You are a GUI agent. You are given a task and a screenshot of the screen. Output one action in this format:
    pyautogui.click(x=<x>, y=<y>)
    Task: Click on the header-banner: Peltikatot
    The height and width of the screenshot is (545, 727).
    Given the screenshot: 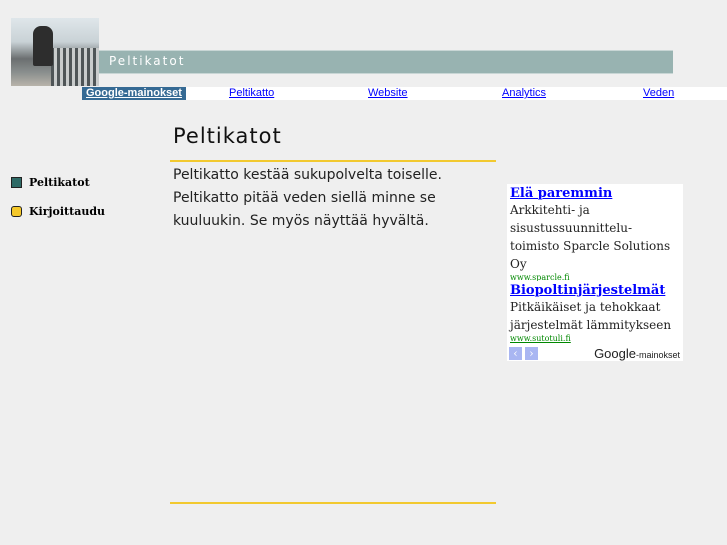 What is the action you would take?
    pyautogui.click(x=386, y=62)
    